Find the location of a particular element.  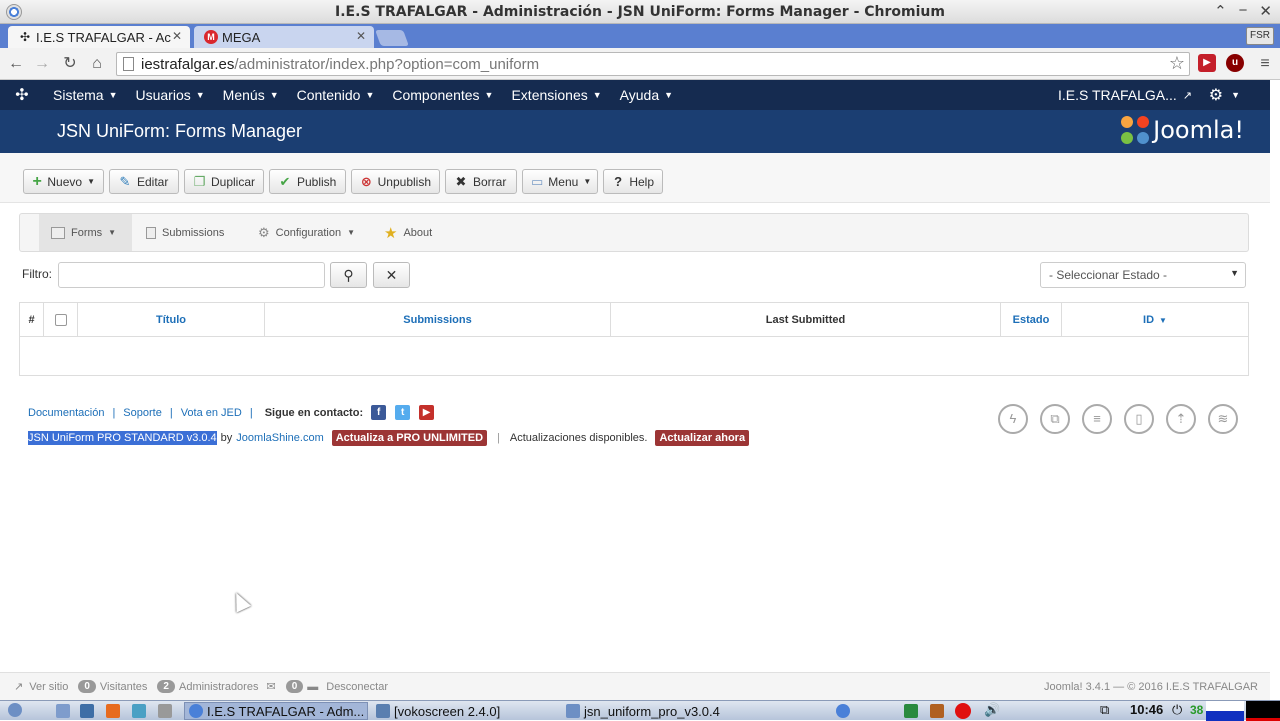

sort-down-icon: ▼ is located at coordinates (1163, 320).